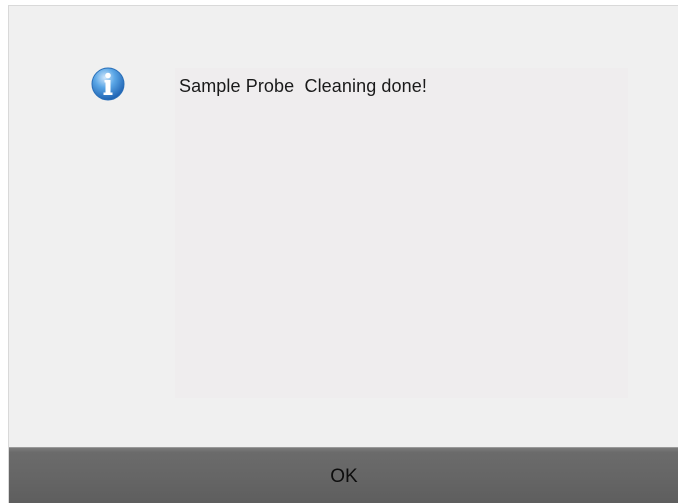 The width and height of the screenshot is (678, 503). I want to click on ok-button-label: OK, so click(344, 476).